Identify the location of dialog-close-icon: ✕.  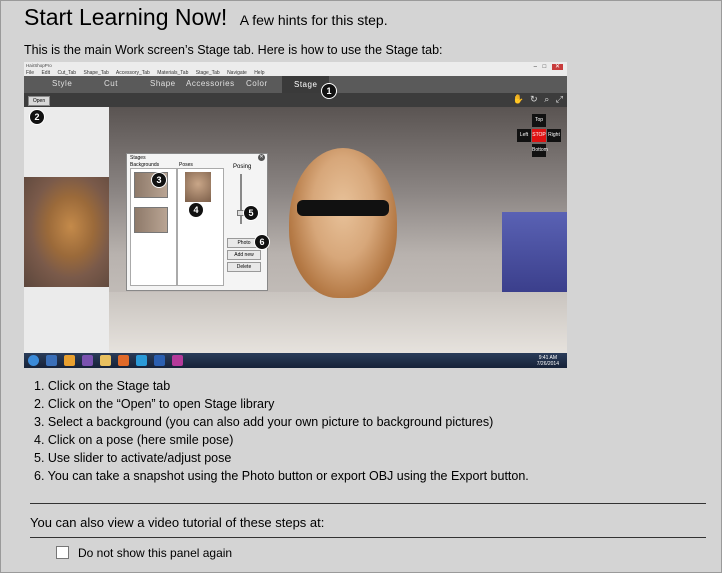
(261, 157).